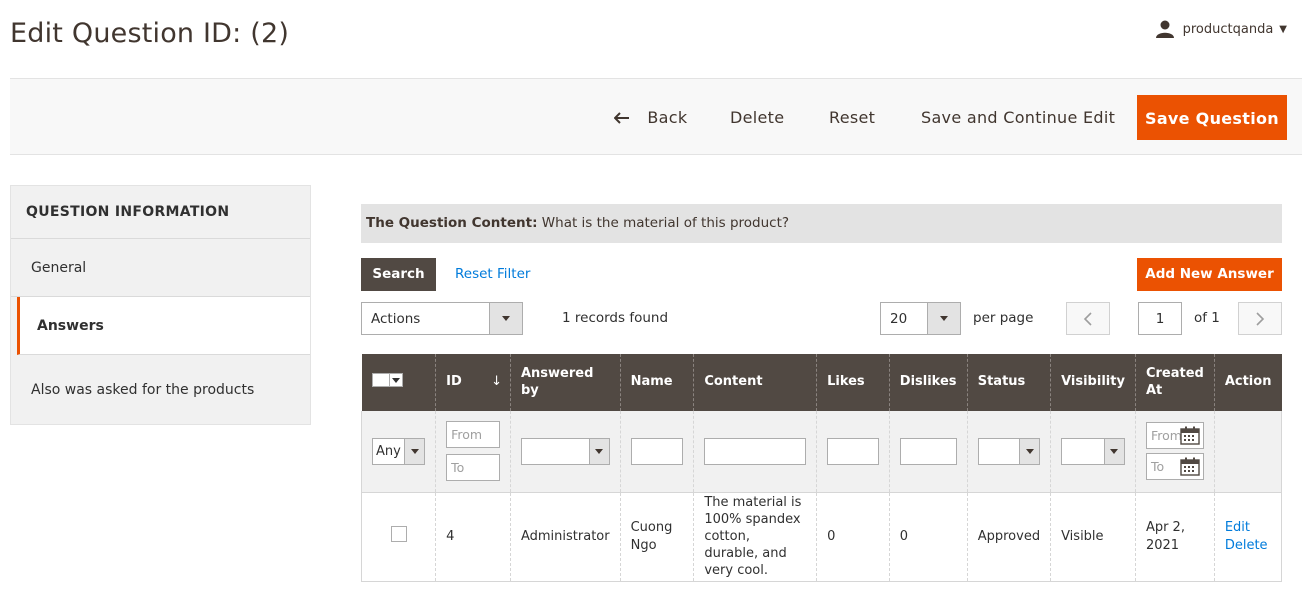  I want to click on cell-dislikes: 0, so click(928, 537).